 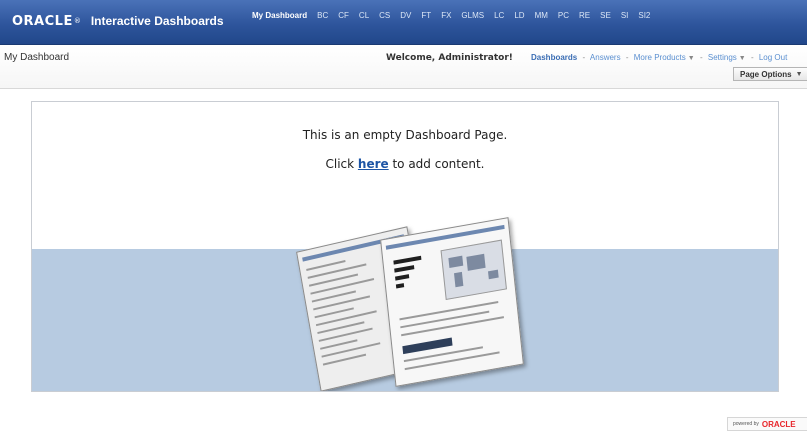 What do you see at coordinates (427, 346) in the screenshot?
I see `thumbnail-table` at bounding box center [427, 346].